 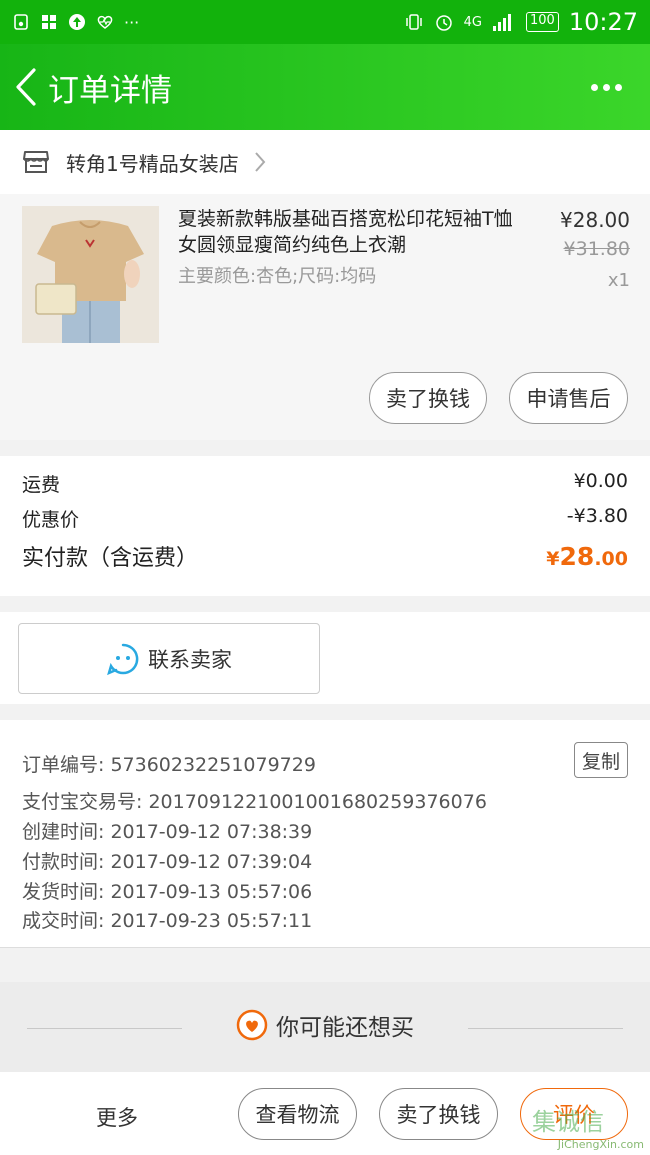 What do you see at coordinates (277, 276) in the screenshot?
I see `product-spec: 主要颜色:杏色;尺码:均码` at bounding box center [277, 276].